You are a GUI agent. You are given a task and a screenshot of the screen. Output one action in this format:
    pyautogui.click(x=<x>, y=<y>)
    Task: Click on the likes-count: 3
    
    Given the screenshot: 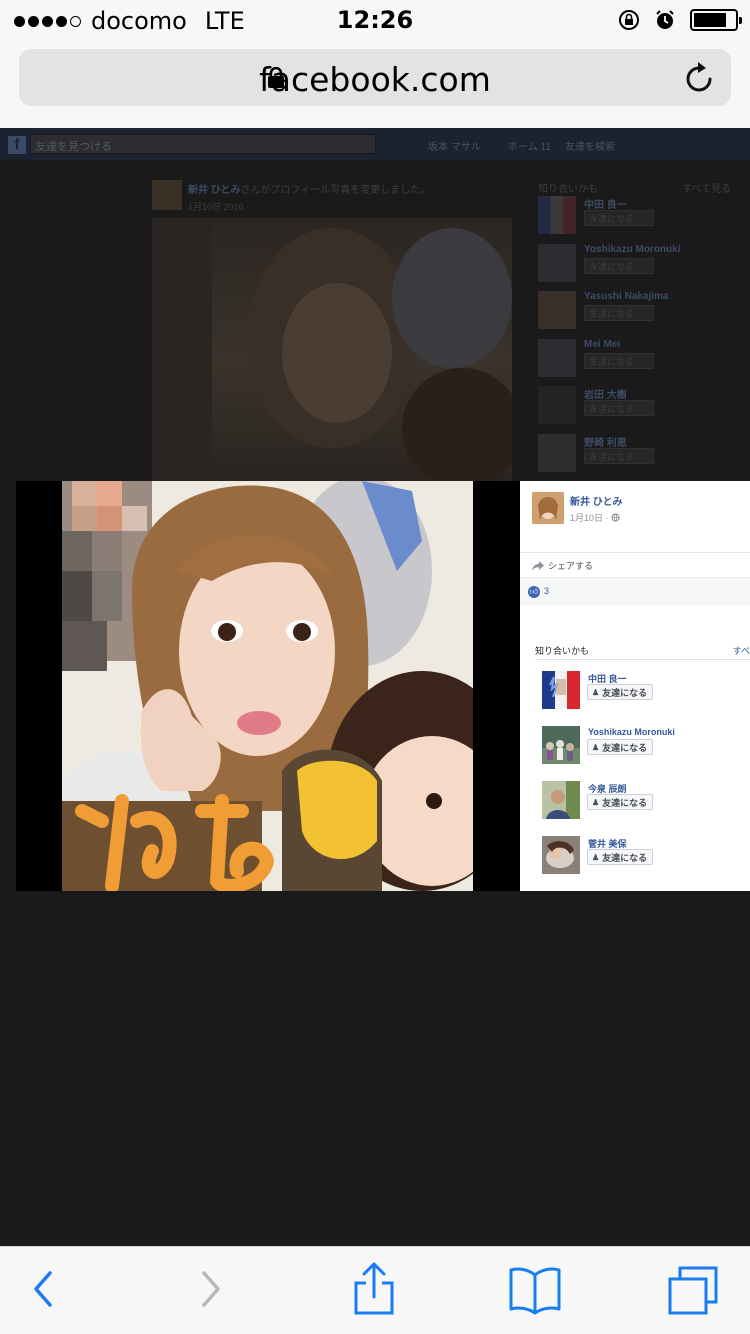 What is the action you would take?
    pyautogui.click(x=546, y=591)
    